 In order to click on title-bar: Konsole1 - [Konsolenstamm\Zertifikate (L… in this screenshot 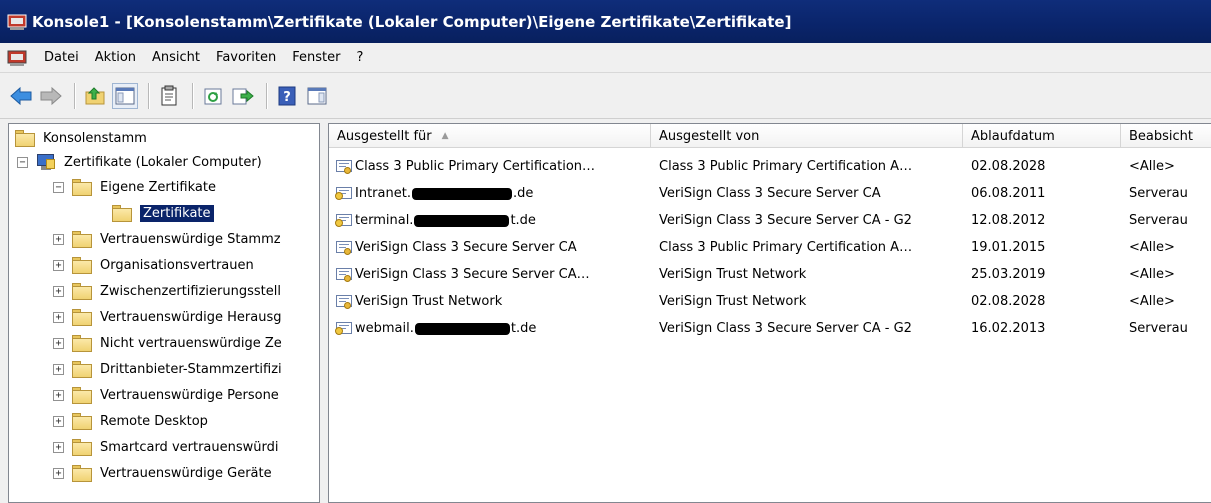, I will do `click(605, 21)`.